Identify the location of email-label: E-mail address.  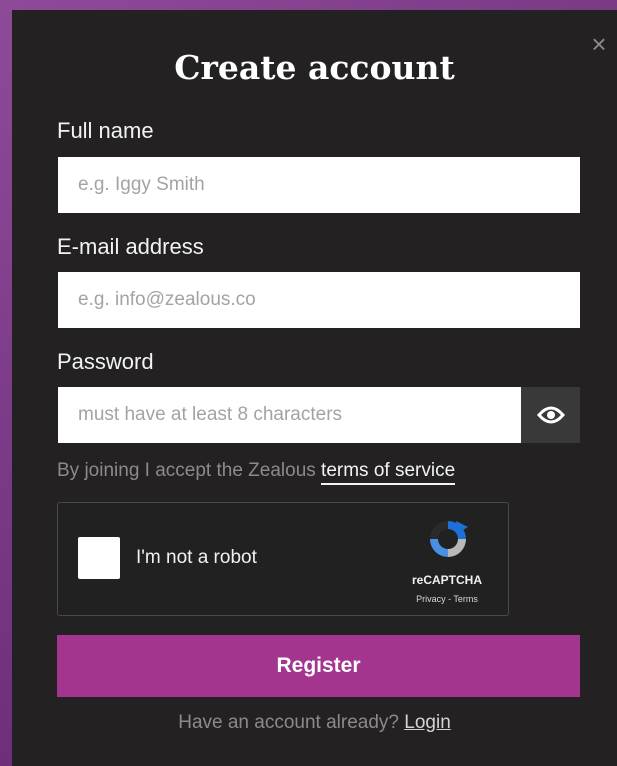
(130, 246).